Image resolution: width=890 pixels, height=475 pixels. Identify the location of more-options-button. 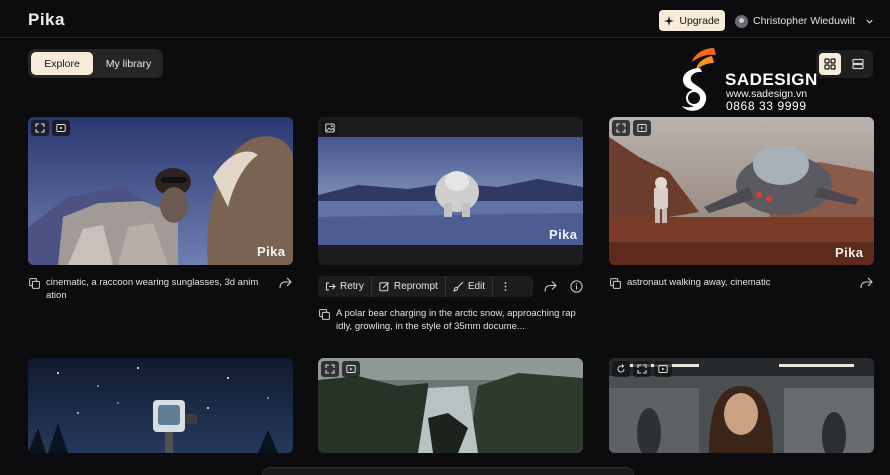
(505, 286).